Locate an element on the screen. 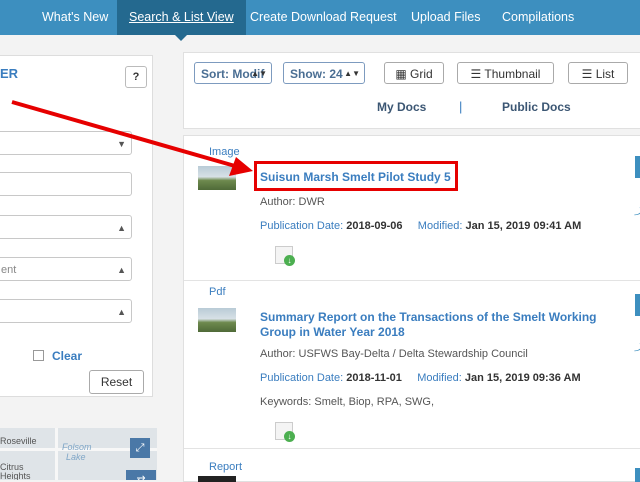 Image resolution: width=640 pixels, height=482 pixels. annotation-arrow is located at coordinates (132, 138).